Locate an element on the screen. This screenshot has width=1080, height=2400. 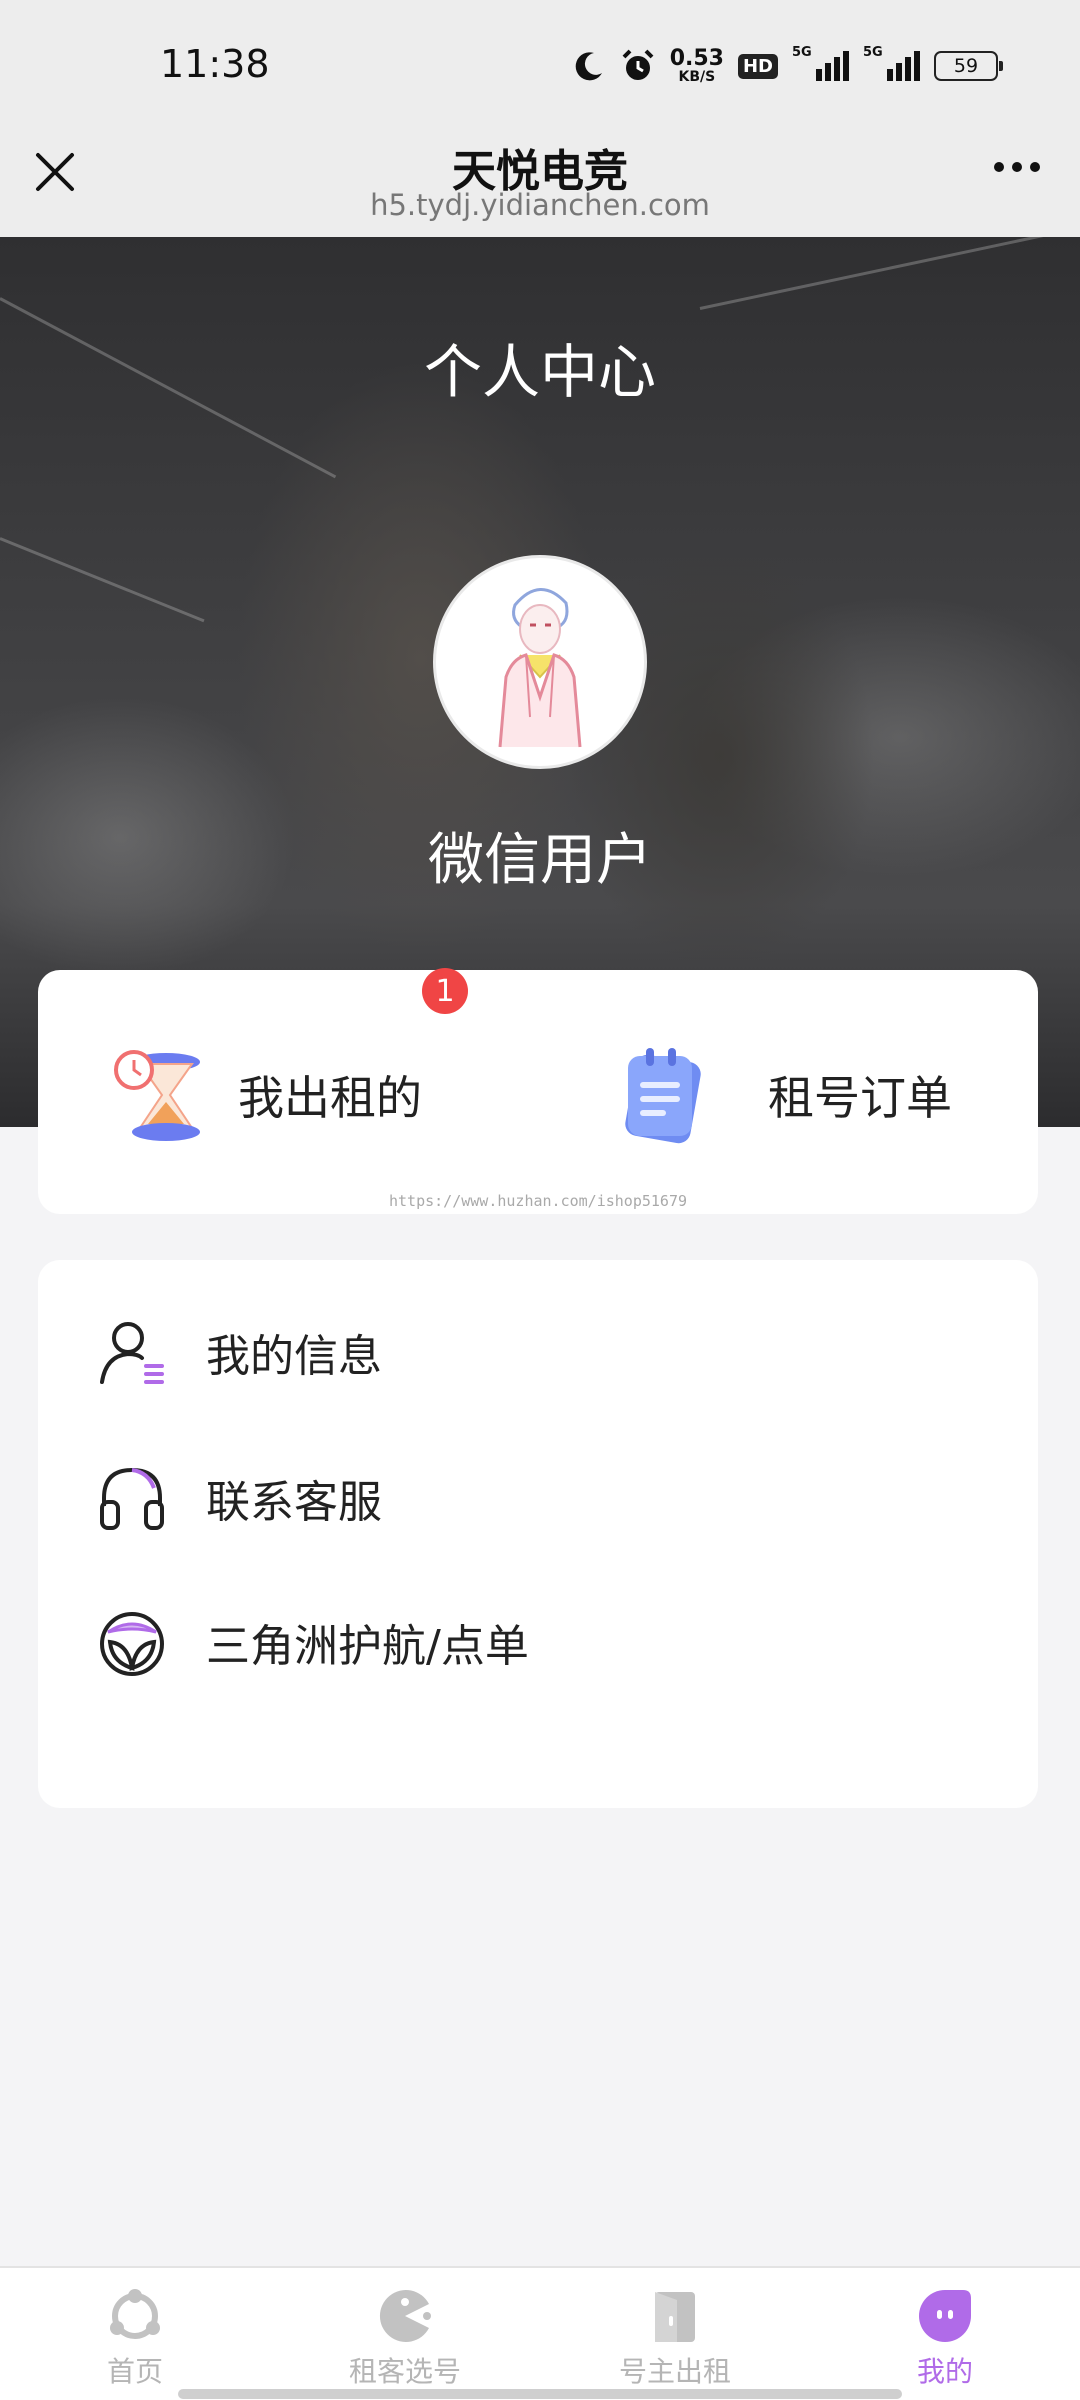
menu-item-my-info: 我的信息 is located at coordinates (239, 1352).